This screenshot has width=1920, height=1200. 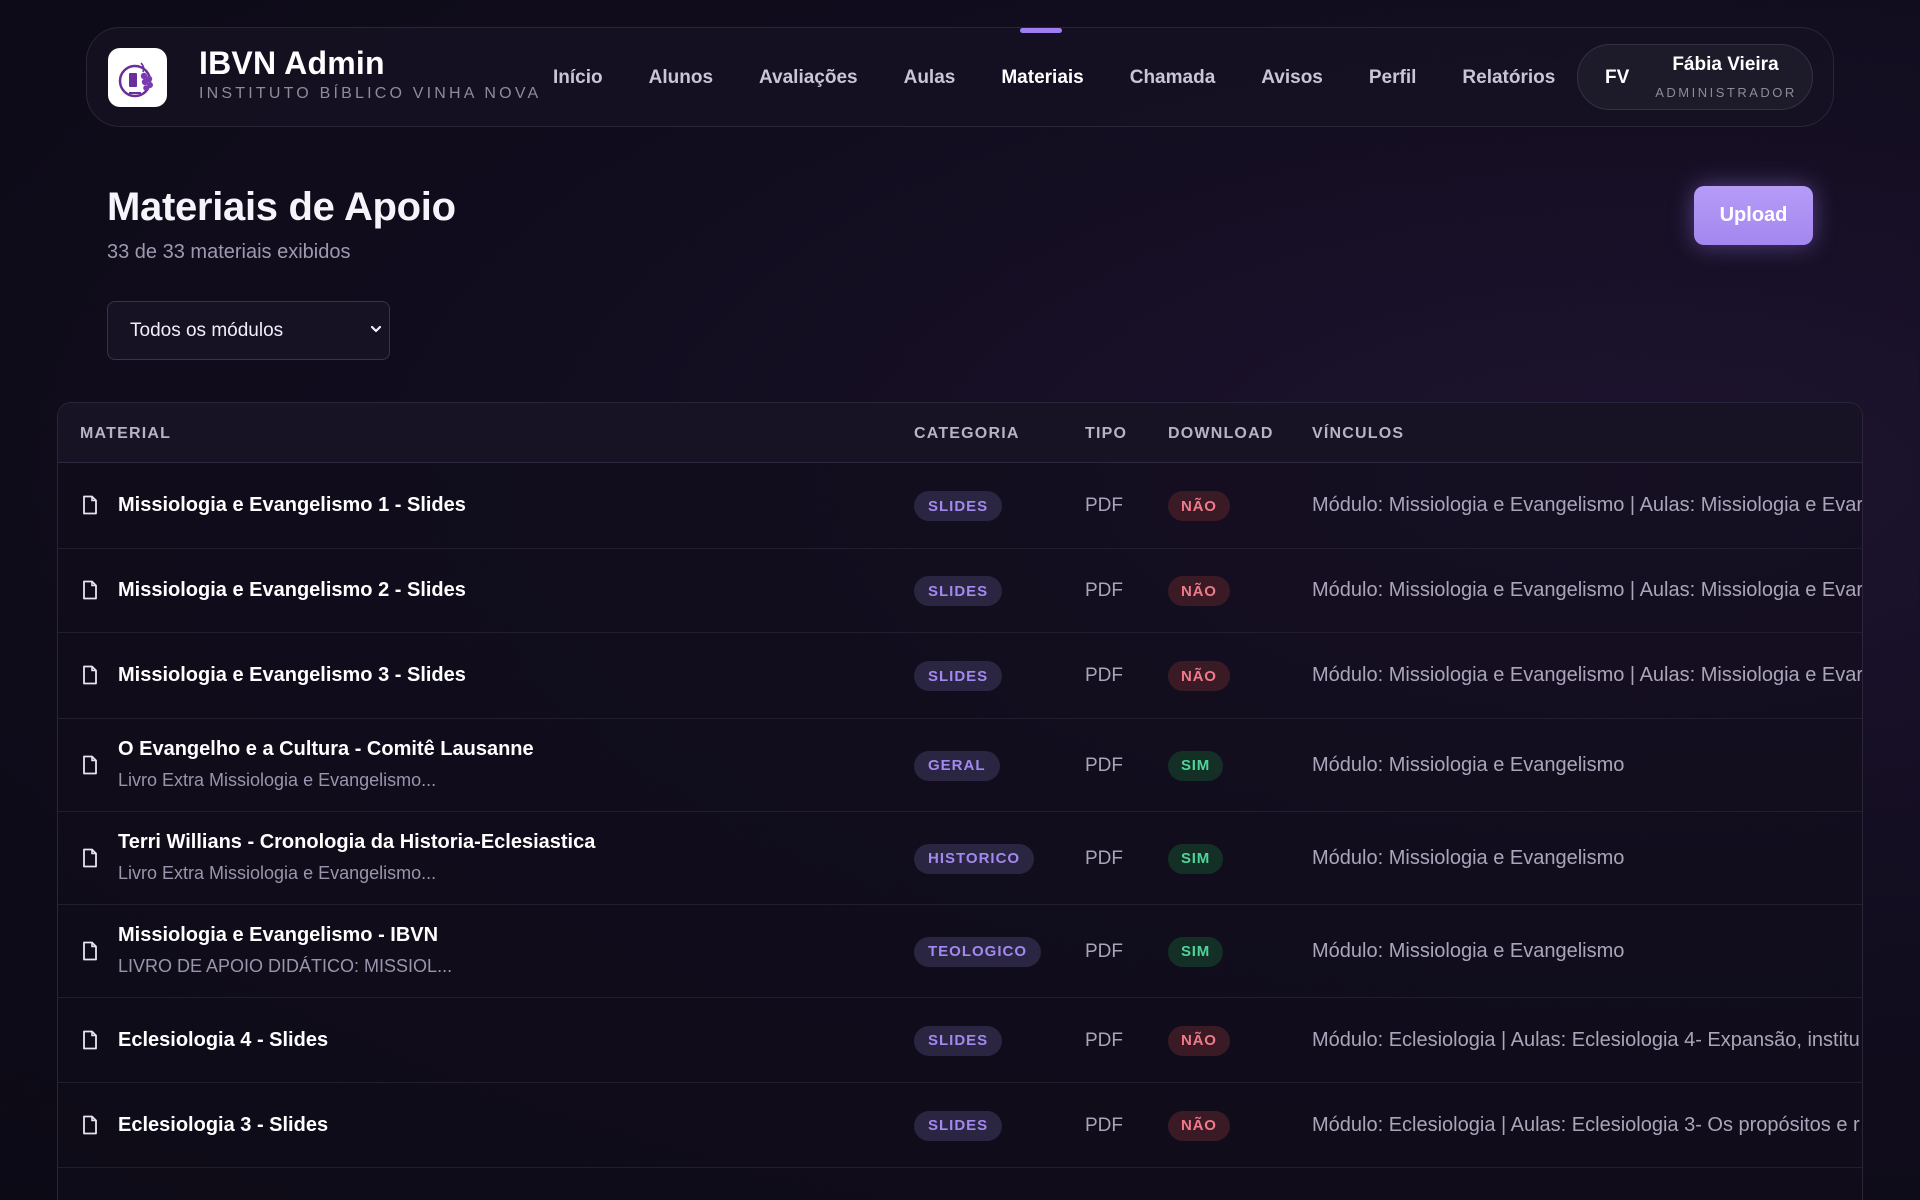 What do you see at coordinates (292, 63) in the screenshot?
I see `brand-title: IBVN Admin` at bounding box center [292, 63].